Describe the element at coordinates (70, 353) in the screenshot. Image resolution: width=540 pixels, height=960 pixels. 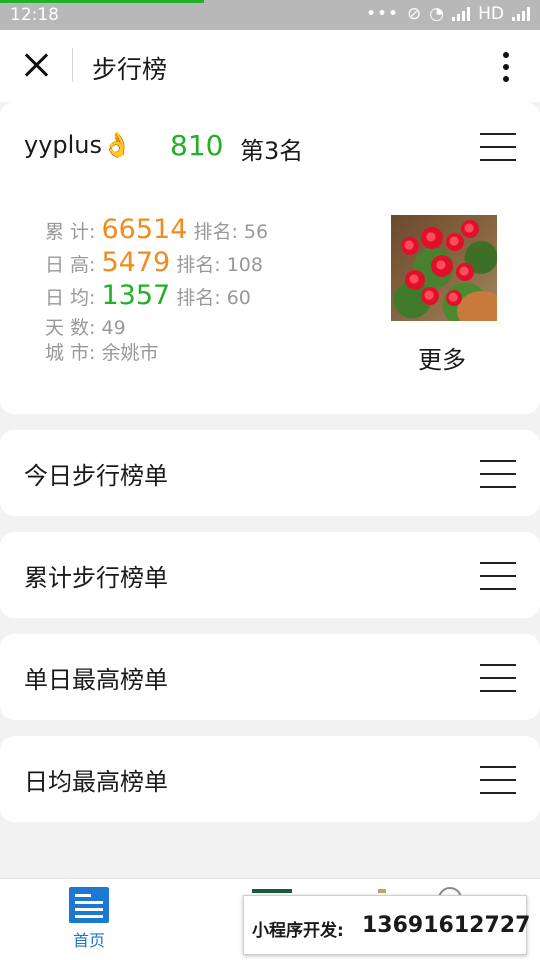
I see `city-label: 城 市:` at that location.